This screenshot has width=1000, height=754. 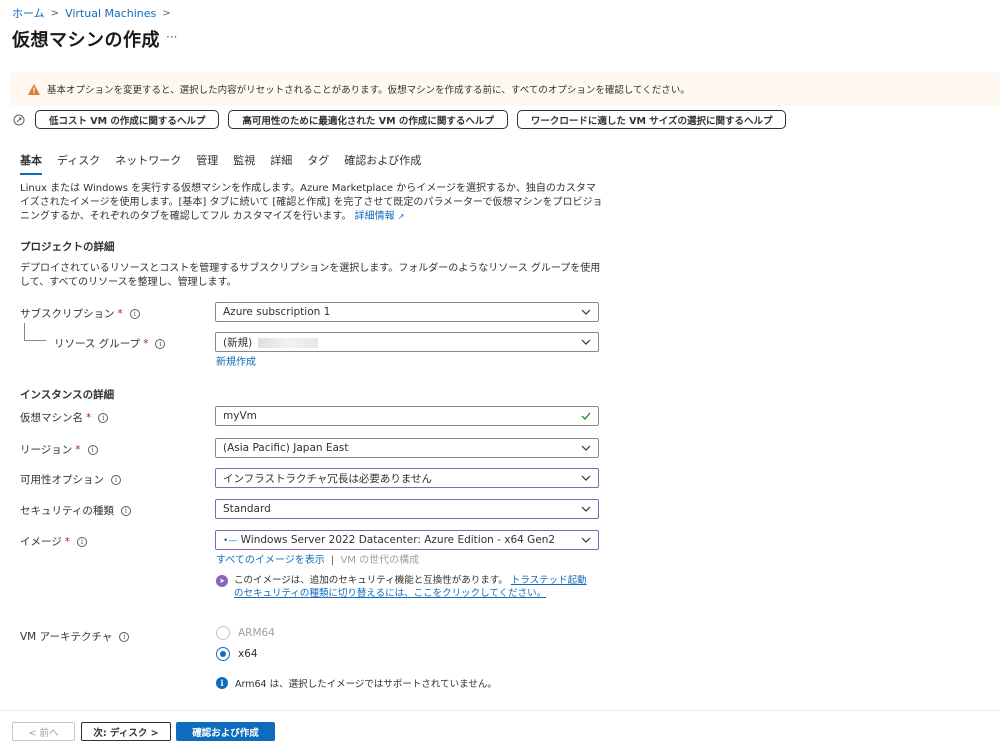 I want to click on image-links: すべてのイメージを表示 | VM の世代の構成, so click(x=318, y=560).